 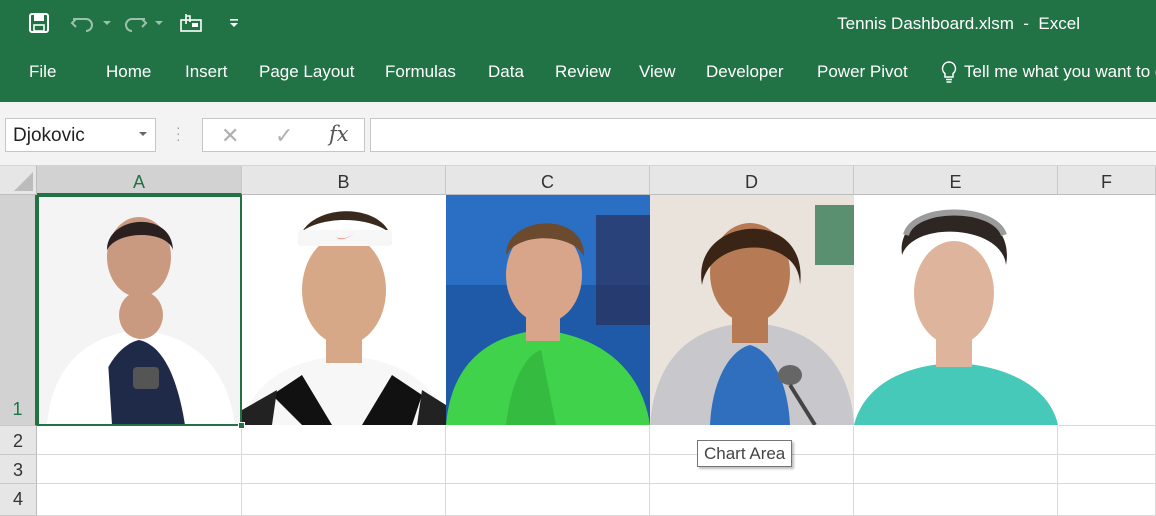 I want to click on select-all-icon, so click(x=23, y=181).